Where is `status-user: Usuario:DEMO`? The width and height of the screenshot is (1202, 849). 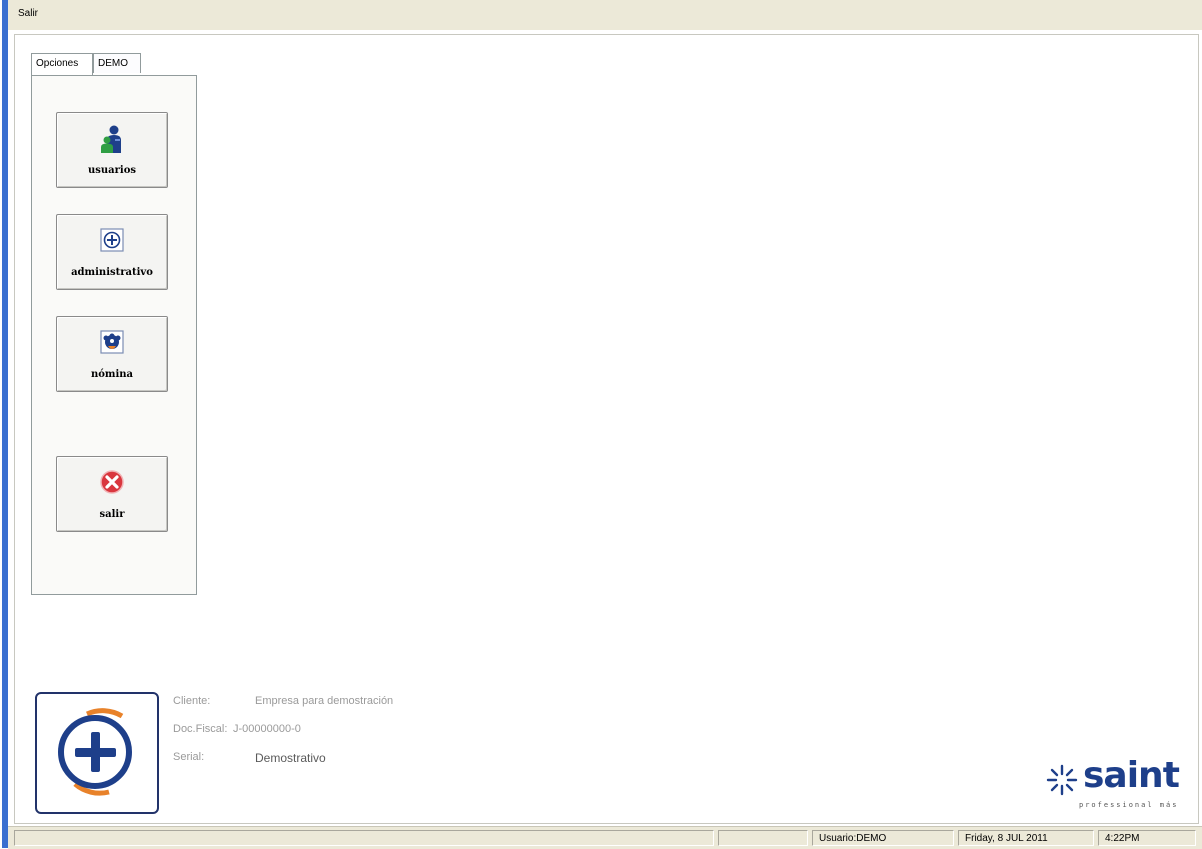
status-user: Usuario:DEMO is located at coordinates (883, 838).